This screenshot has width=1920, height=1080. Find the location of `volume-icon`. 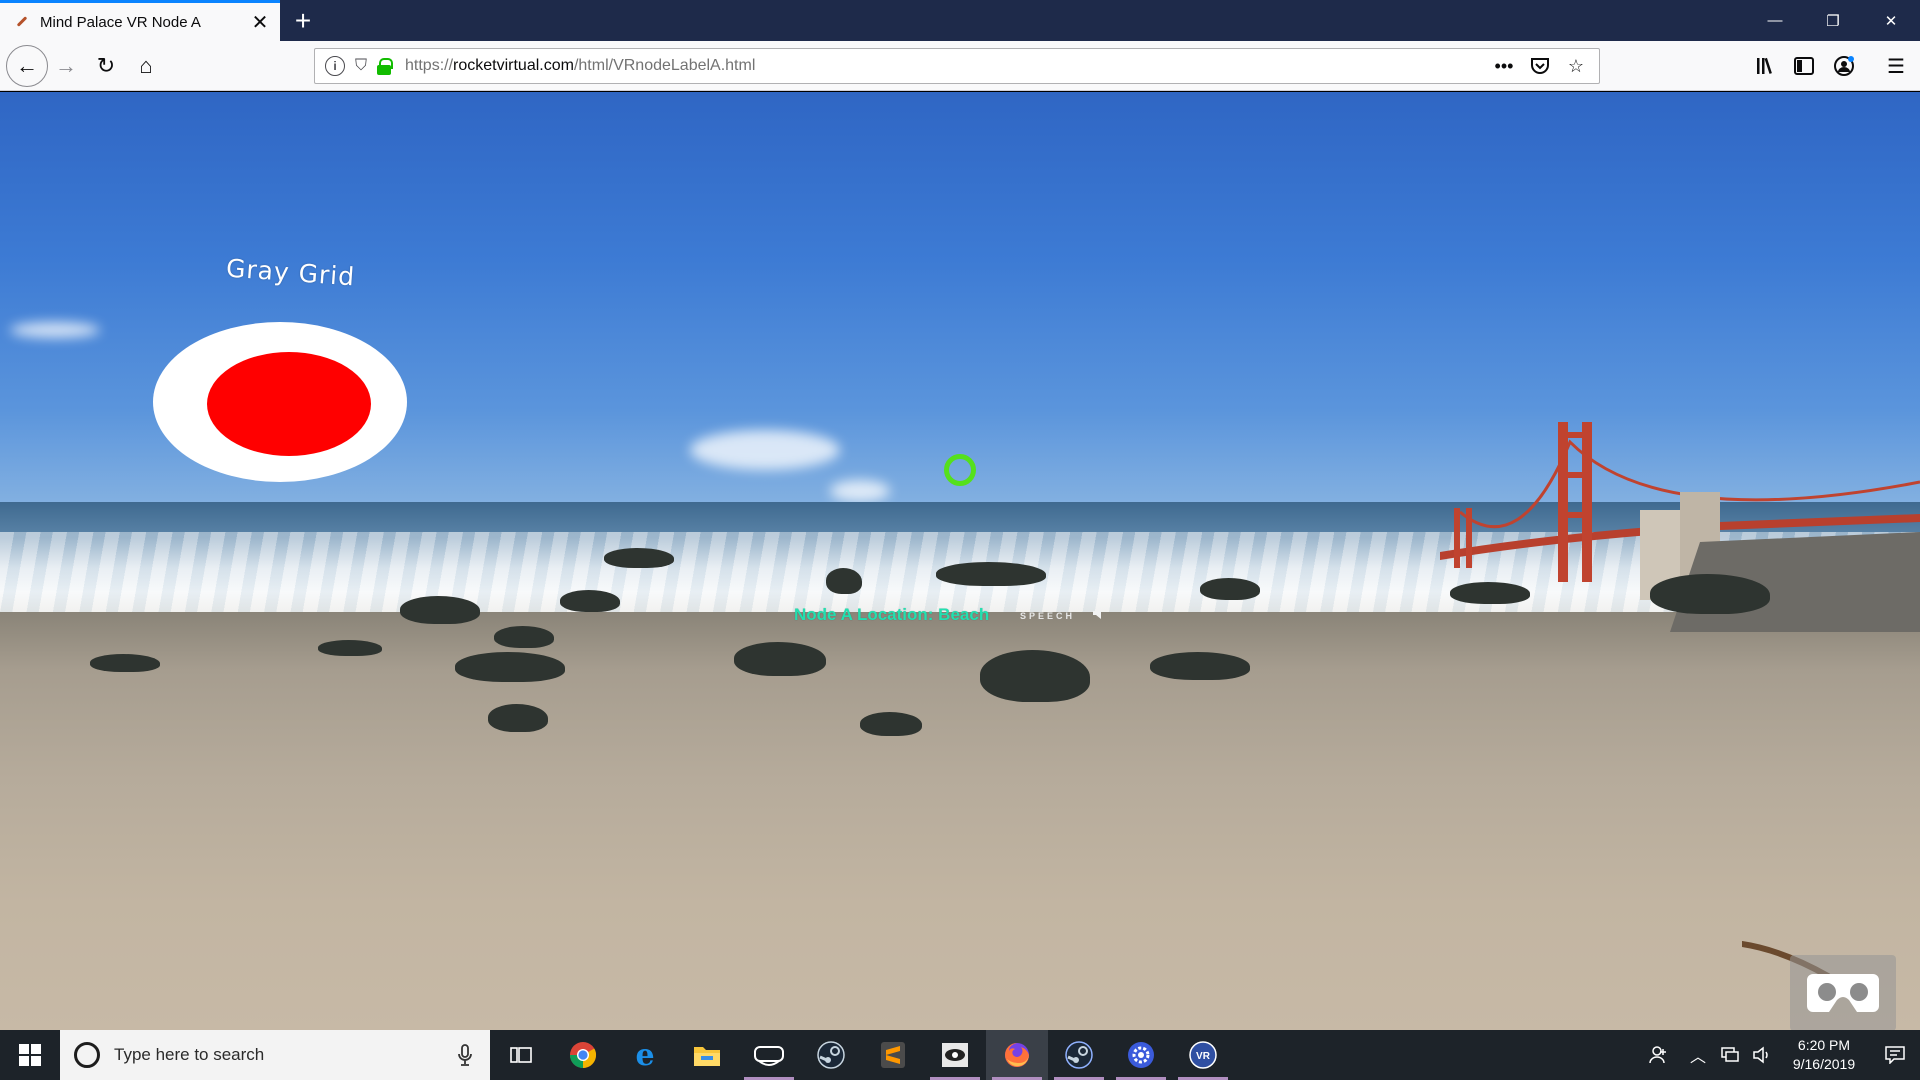

volume-icon is located at coordinates (1762, 1055).